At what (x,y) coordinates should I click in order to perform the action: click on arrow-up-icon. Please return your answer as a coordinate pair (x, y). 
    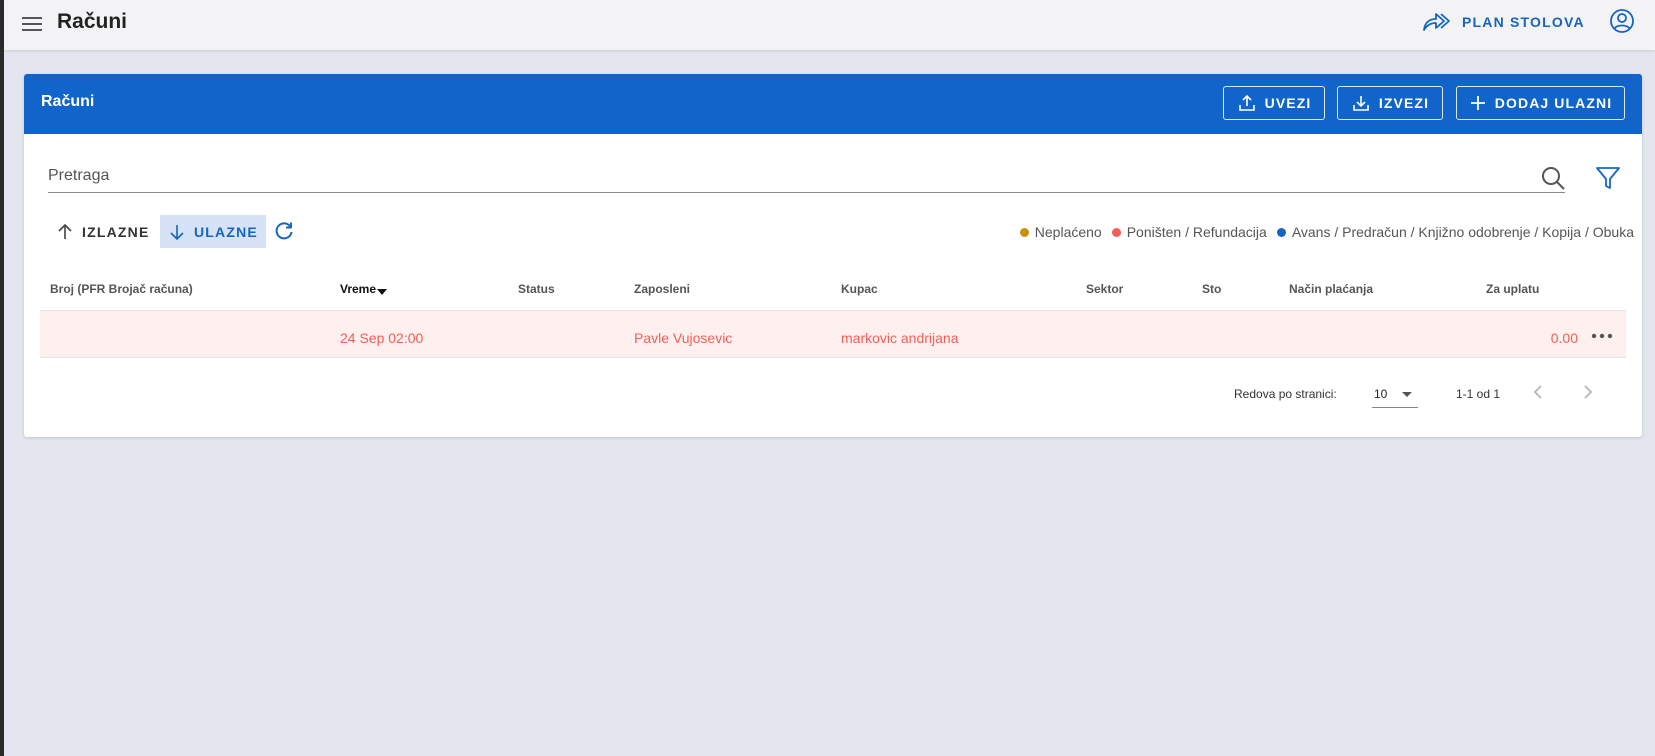
    Looking at the image, I should click on (65, 231).